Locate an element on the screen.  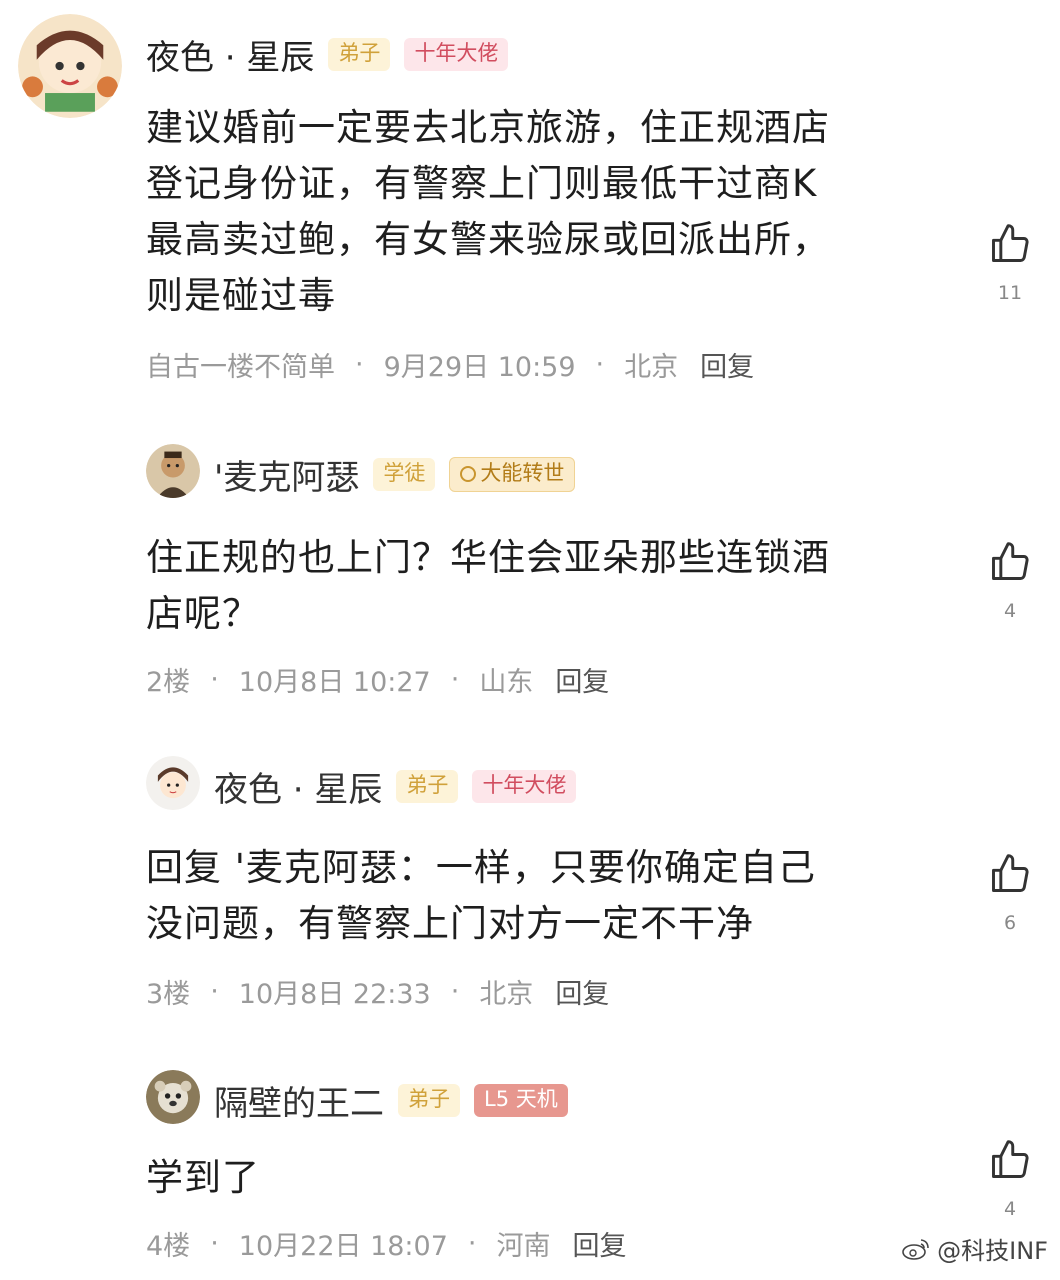
username: '麦克阿瑟 is located at coordinates (286, 474).